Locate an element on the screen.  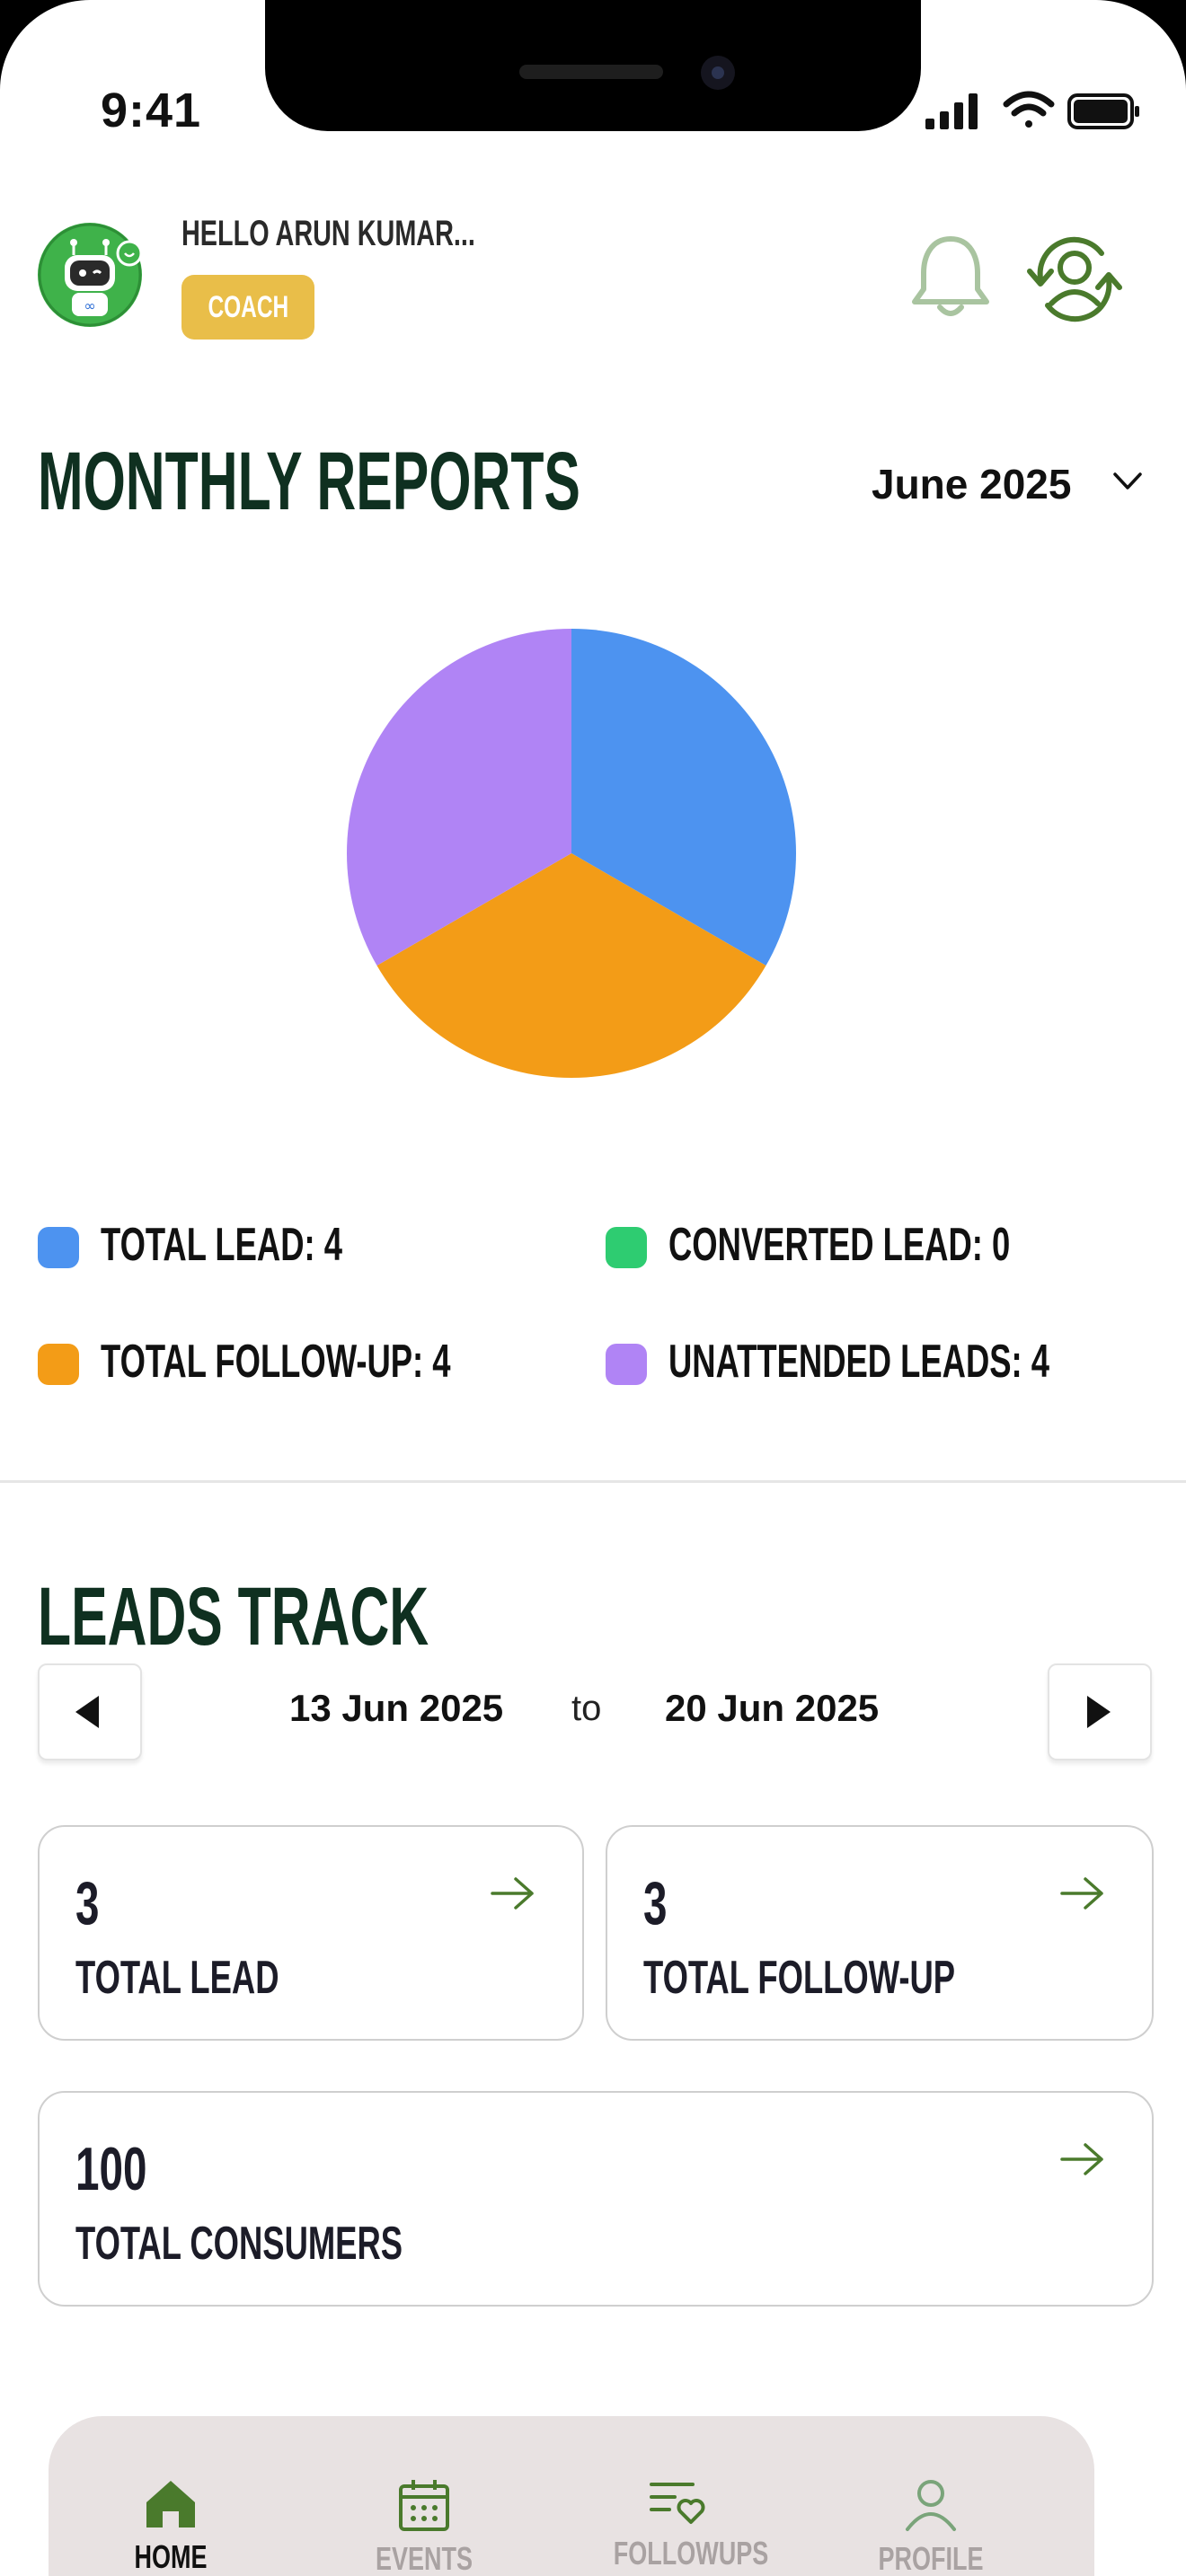
monthly-reports-title: MONTHLY REPORTS is located at coordinates (309, 481).